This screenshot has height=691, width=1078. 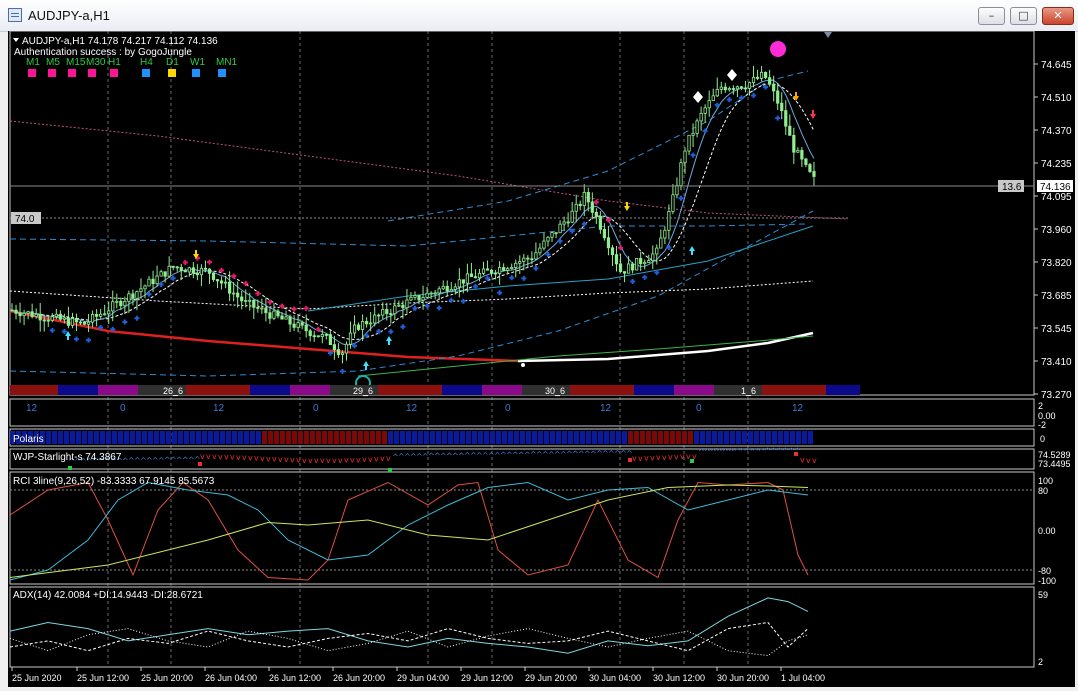 What do you see at coordinates (991, 16) in the screenshot?
I see `minimize-button: –` at bounding box center [991, 16].